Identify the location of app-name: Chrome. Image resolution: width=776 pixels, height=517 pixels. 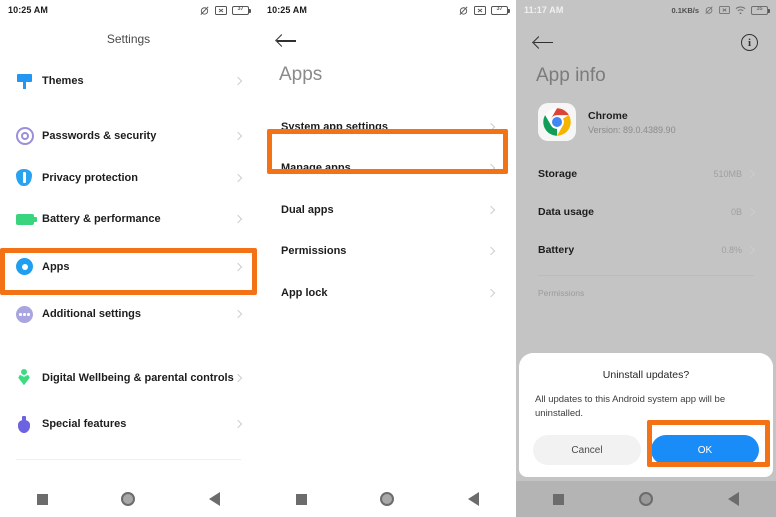
(608, 115).